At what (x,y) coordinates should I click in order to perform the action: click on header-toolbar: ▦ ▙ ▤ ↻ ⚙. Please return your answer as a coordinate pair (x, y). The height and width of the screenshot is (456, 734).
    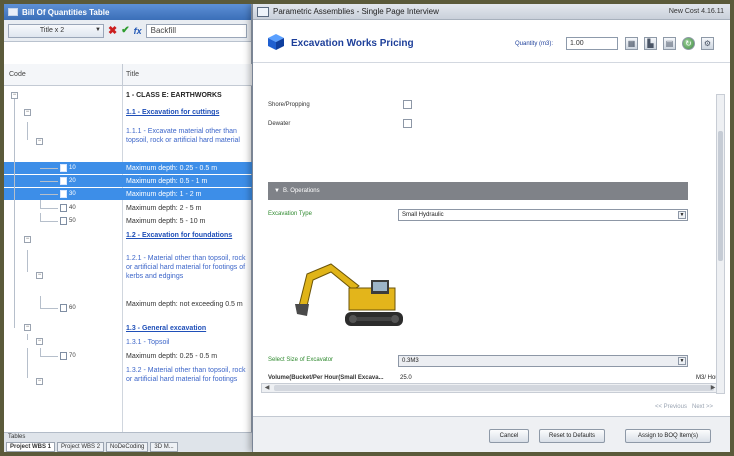
    Looking at the image, I should click on (669, 43).